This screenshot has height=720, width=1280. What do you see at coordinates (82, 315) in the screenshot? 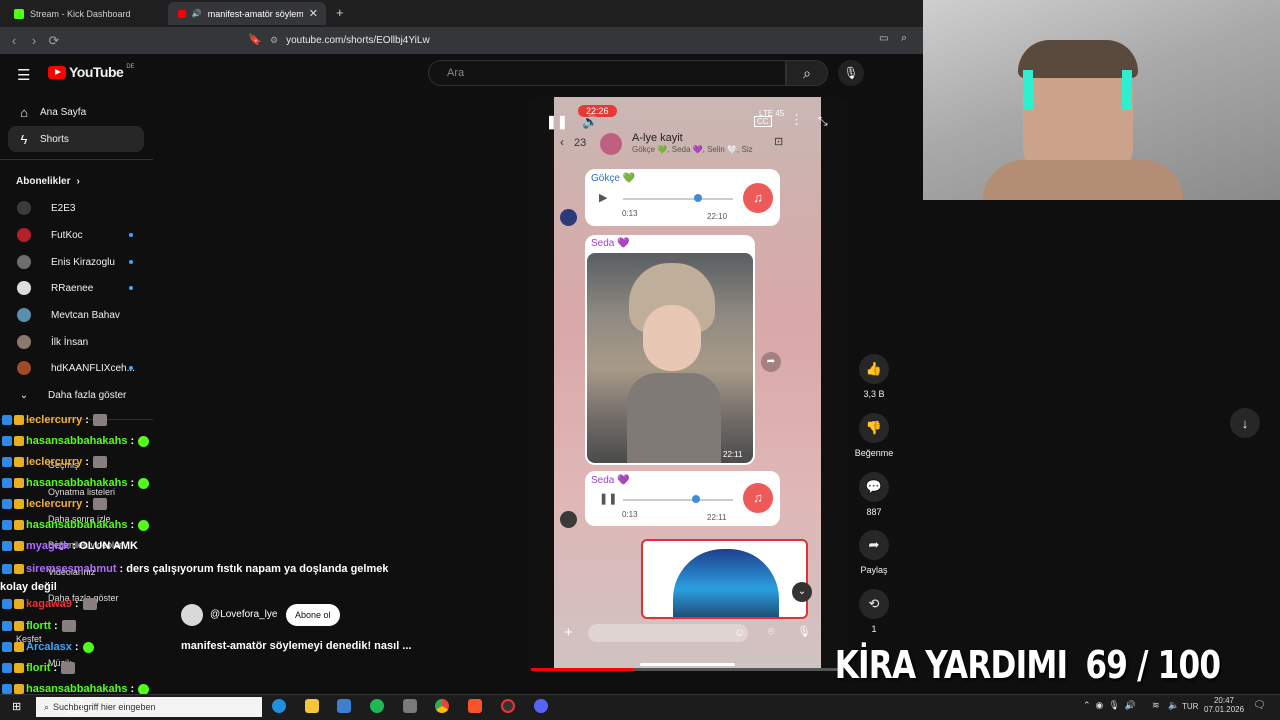
I see `subscription-item: Mevtcan Bahav` at bounding box center [82, 315].